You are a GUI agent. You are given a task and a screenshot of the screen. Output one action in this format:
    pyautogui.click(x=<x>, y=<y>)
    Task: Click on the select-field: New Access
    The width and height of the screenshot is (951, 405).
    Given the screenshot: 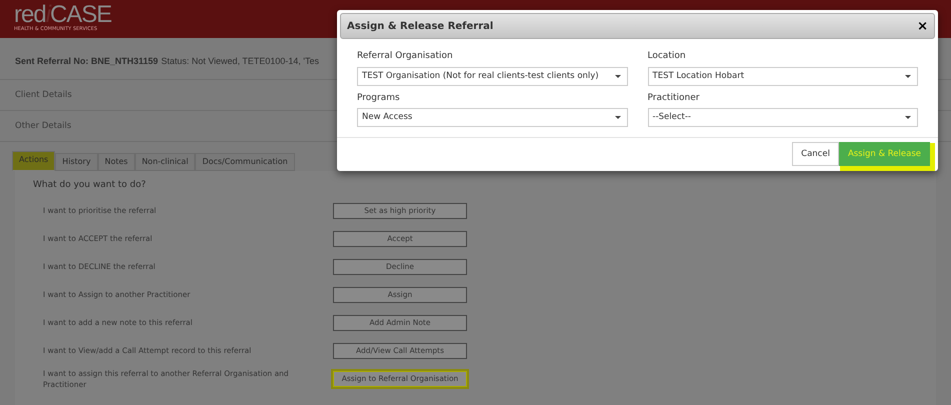 What is the action you would take?
    pyautogui.click(x=492, y=117)
    